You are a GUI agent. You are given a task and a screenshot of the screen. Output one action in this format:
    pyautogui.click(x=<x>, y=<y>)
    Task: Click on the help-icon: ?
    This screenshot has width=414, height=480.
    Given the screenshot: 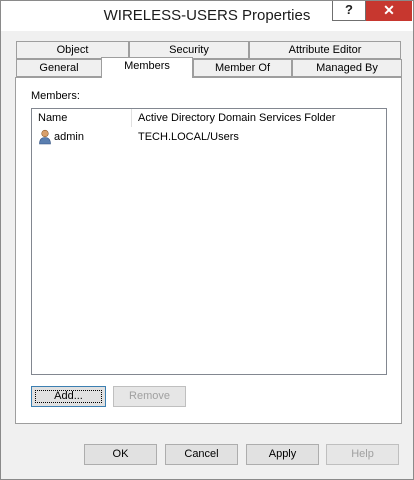 What is the action you would take?
    pyautogui.click(x=349, y=9)
    